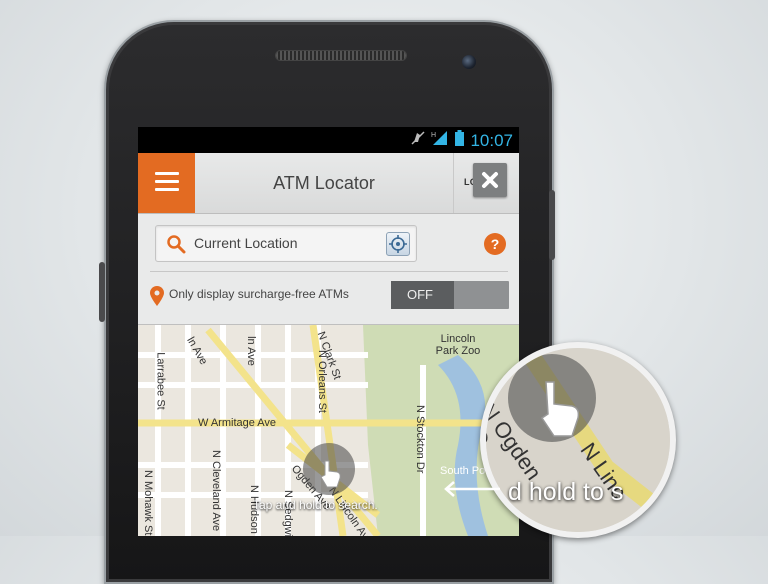 The image size is (768, 584). I want to click on close-icon, so click(490, 180).